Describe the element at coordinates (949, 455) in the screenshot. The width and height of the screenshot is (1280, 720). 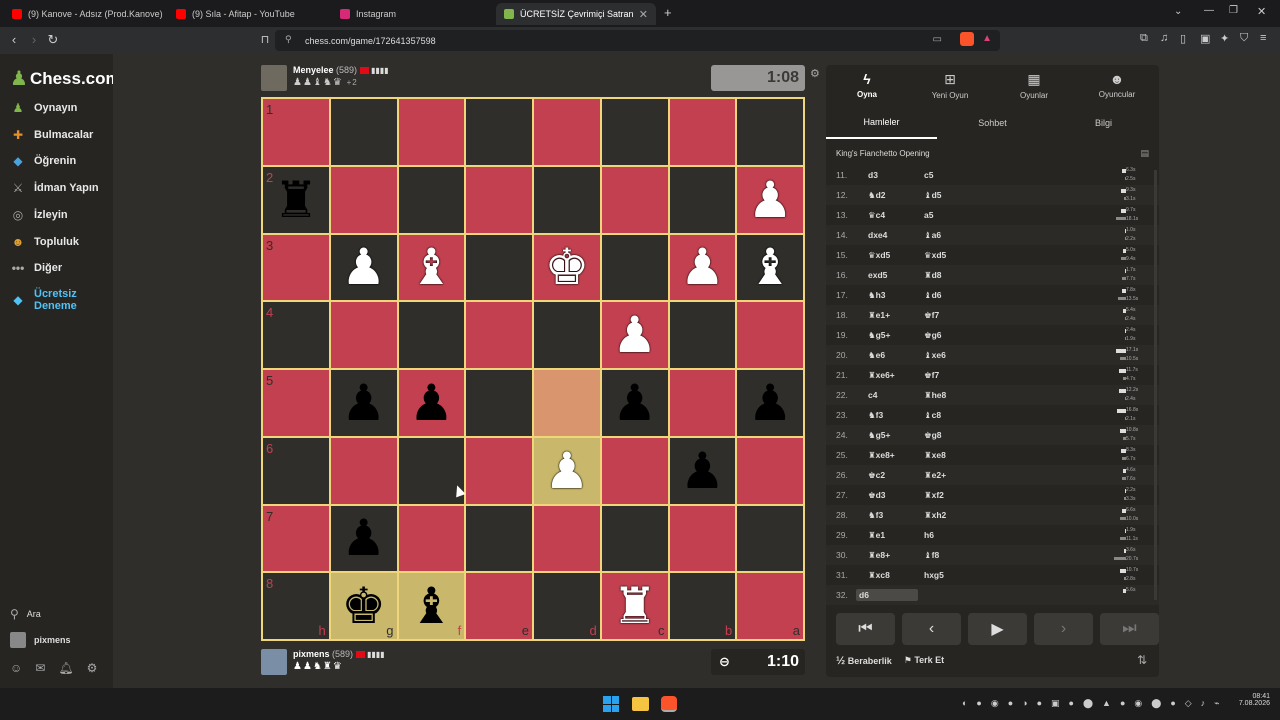
I see `black-move: ♜xe8` at that location.